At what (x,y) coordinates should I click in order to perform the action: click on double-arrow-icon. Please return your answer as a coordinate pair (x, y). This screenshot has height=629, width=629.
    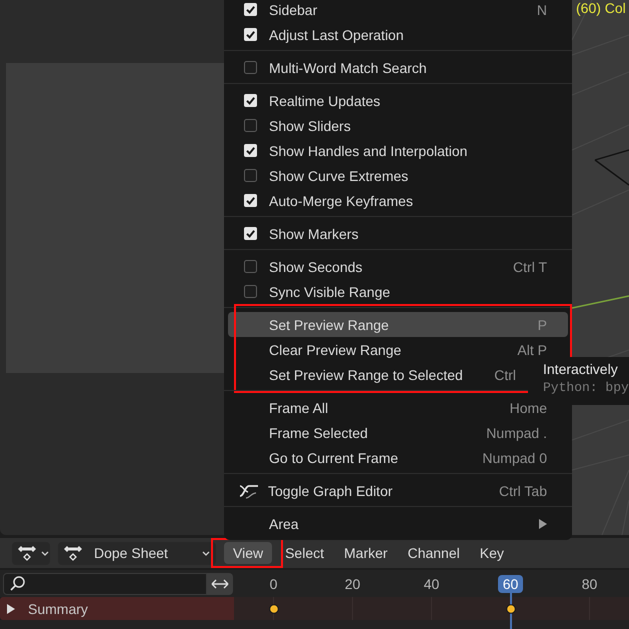
    Looking at the image, I should click on (220, 583).